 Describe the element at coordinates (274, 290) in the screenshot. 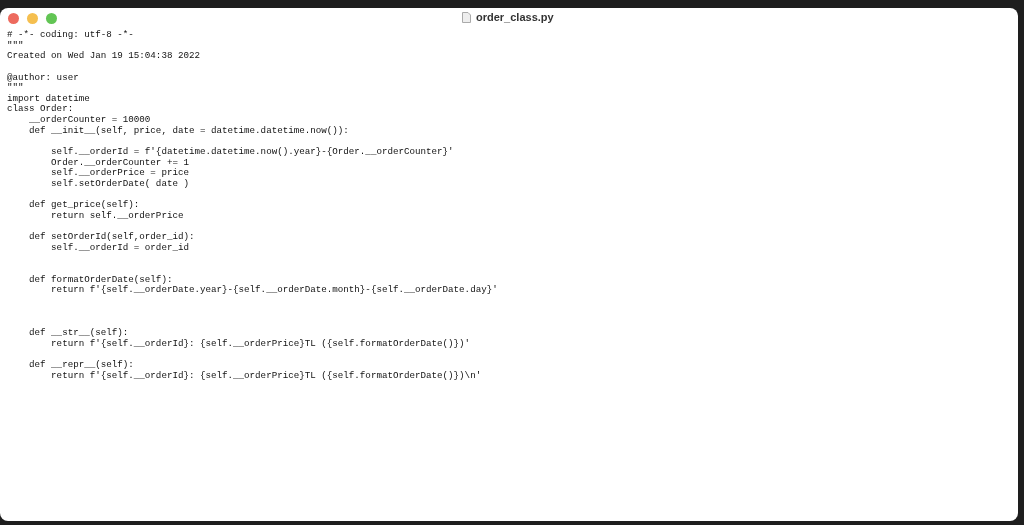

I see `code-line: return f'{self.__orderDate.year}-{self.__orderDate.month}-{self.__orderDate.day}'` at that location.